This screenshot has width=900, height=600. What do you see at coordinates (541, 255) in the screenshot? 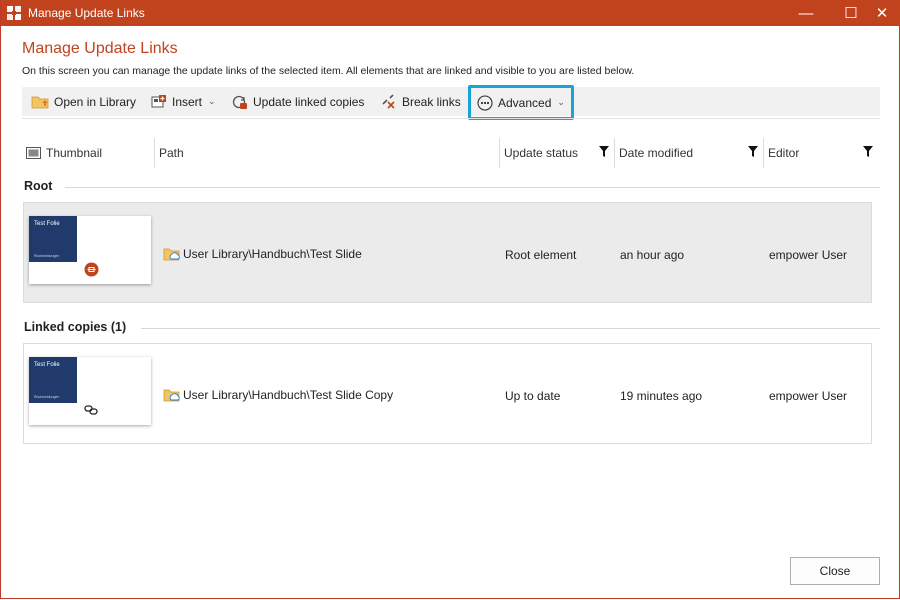
I see `update-status-cell: Root element` at bounding box center [541, 255].